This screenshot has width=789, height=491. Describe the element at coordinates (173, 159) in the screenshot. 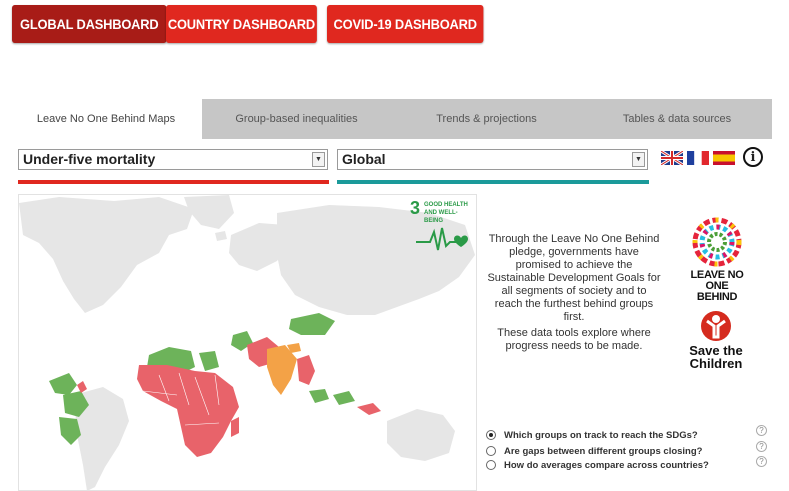

I see `indicator-select: Under-five mortality ▼` at that location.